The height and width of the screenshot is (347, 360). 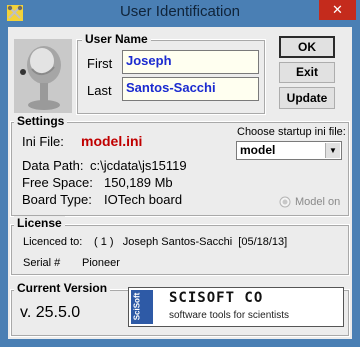 I want to click on license-group-title: License, so click(x=39, y=223).